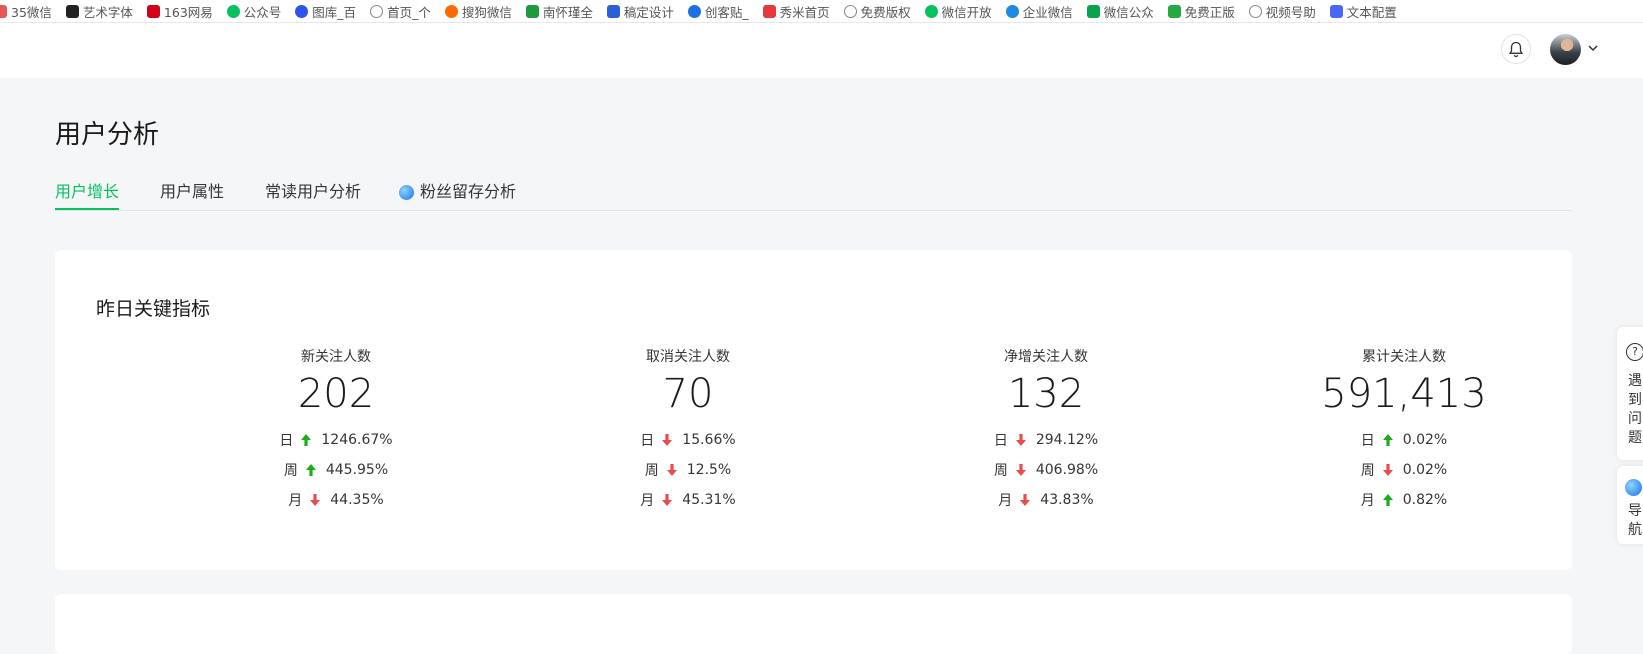 Image resolution: width=1643 pixels, height=654 pixels. I want to click on metric-value: 202, so click(336, 394).